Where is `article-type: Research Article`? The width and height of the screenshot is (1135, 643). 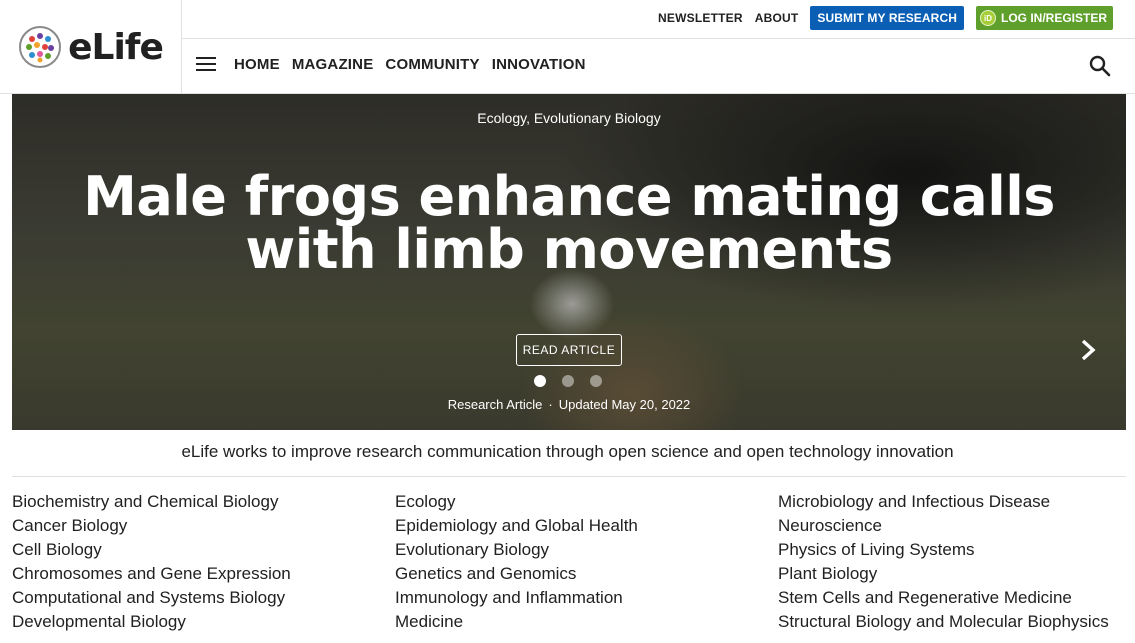 article-type: Research Article is located at coordinates (495, 404).